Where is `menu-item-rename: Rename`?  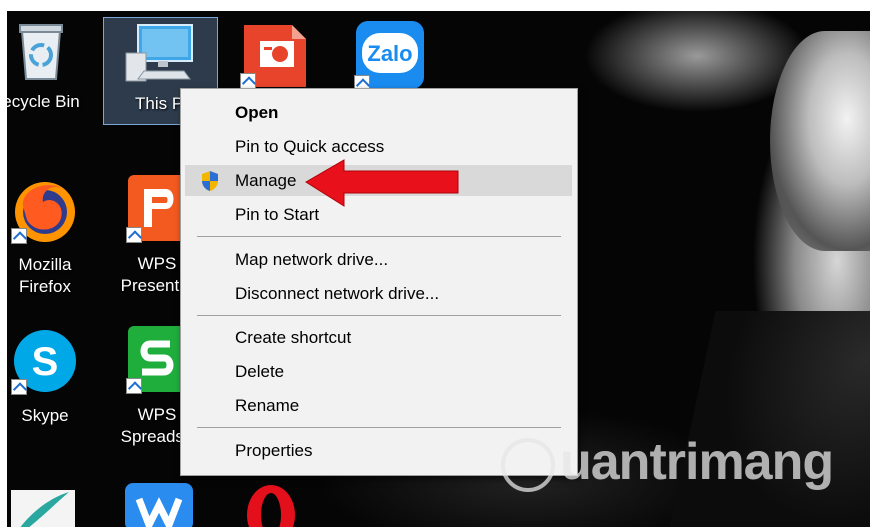 menu-item-rename: Rename is located at coordinates (378, 405).